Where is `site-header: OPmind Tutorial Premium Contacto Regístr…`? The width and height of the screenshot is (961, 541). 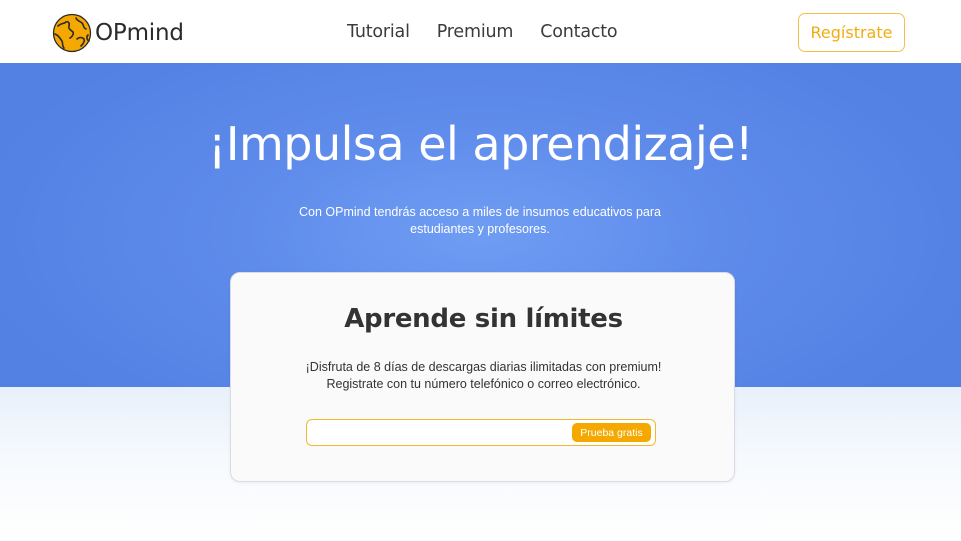
site-header: OPmind Tutorial Premium Contacto Regístr… is located at coordinates (480, 31).